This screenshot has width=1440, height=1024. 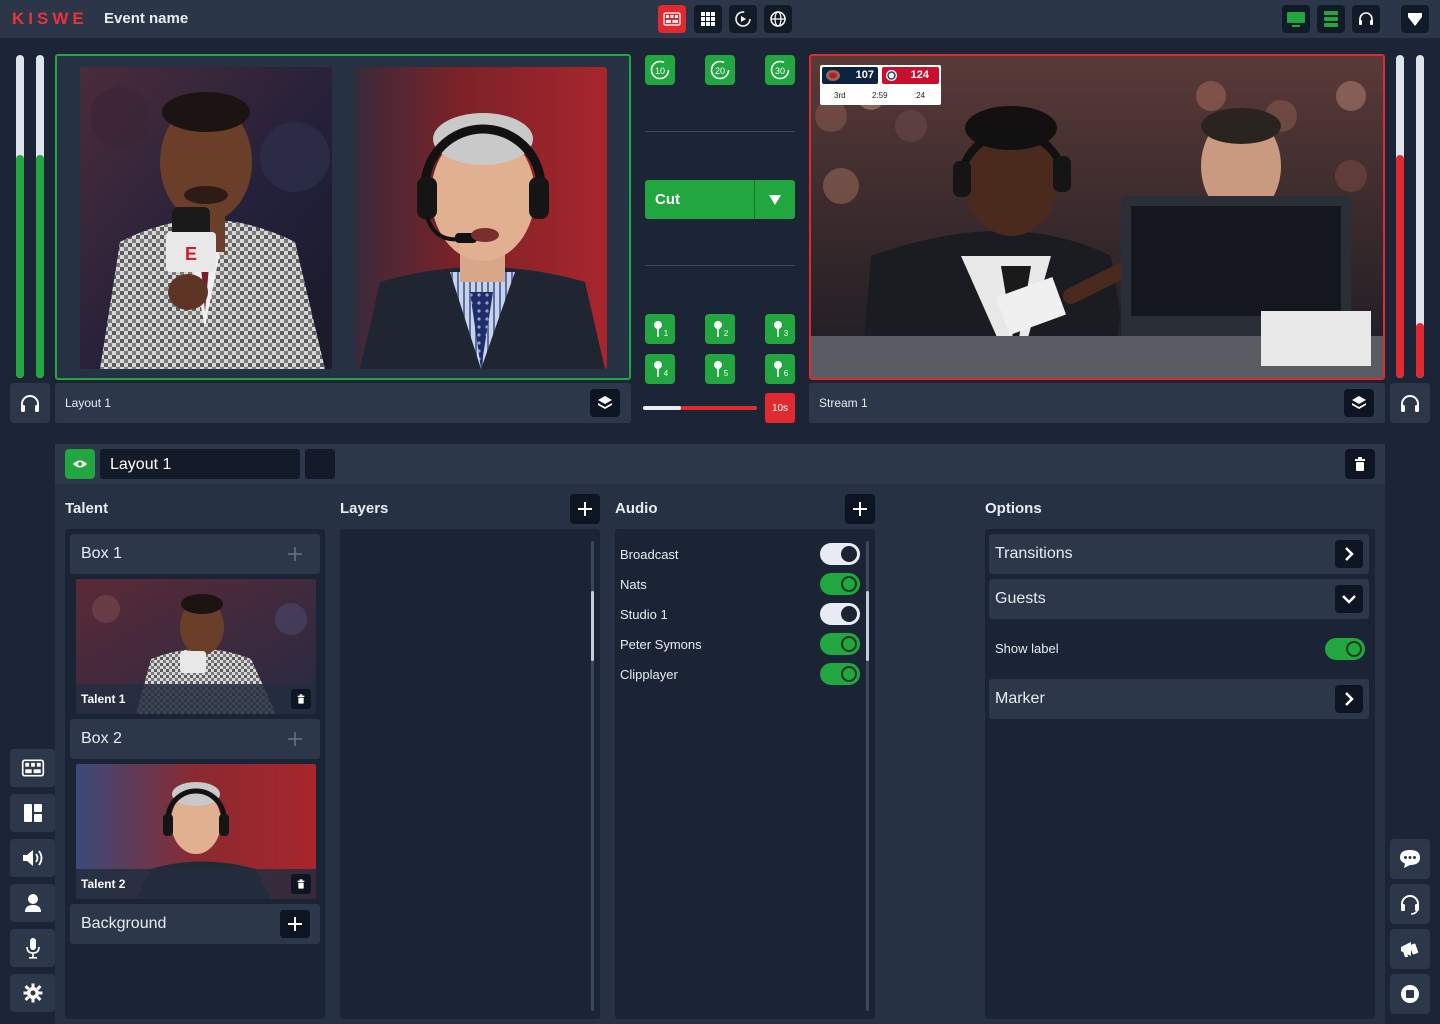 What do you see at coordinates (1420, 350) in the screenshot?
I see `vu-level-right-b` at bounding box center [1420, 350].